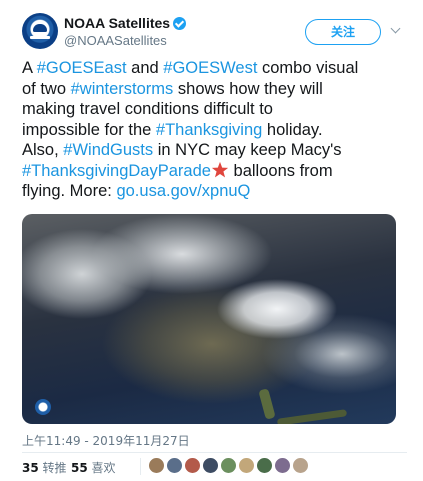 The image size is (423, 481). Describe the element at coordinates (210, 68) in the screenshot. I see `hashtag-link: #GOESWest` at that location.